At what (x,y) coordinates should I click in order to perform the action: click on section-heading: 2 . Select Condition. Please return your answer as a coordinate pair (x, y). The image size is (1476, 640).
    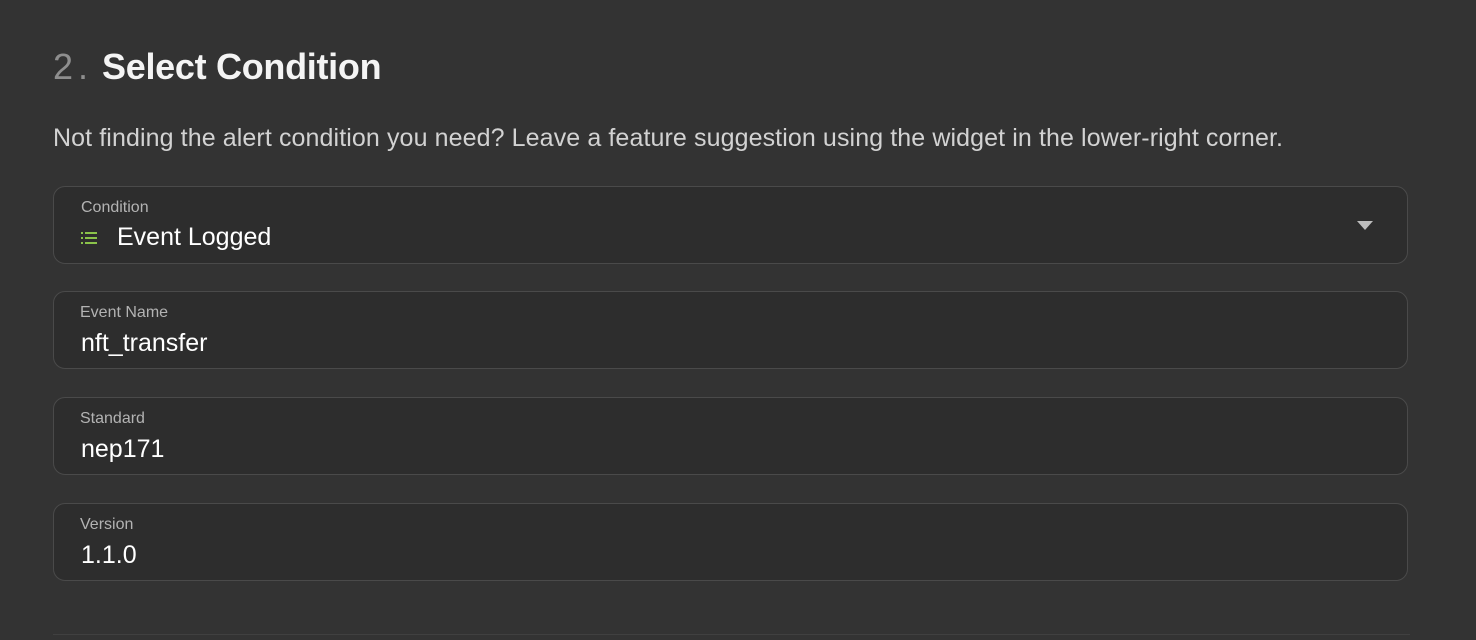
    Looking at the image, I should click on (217, 67).